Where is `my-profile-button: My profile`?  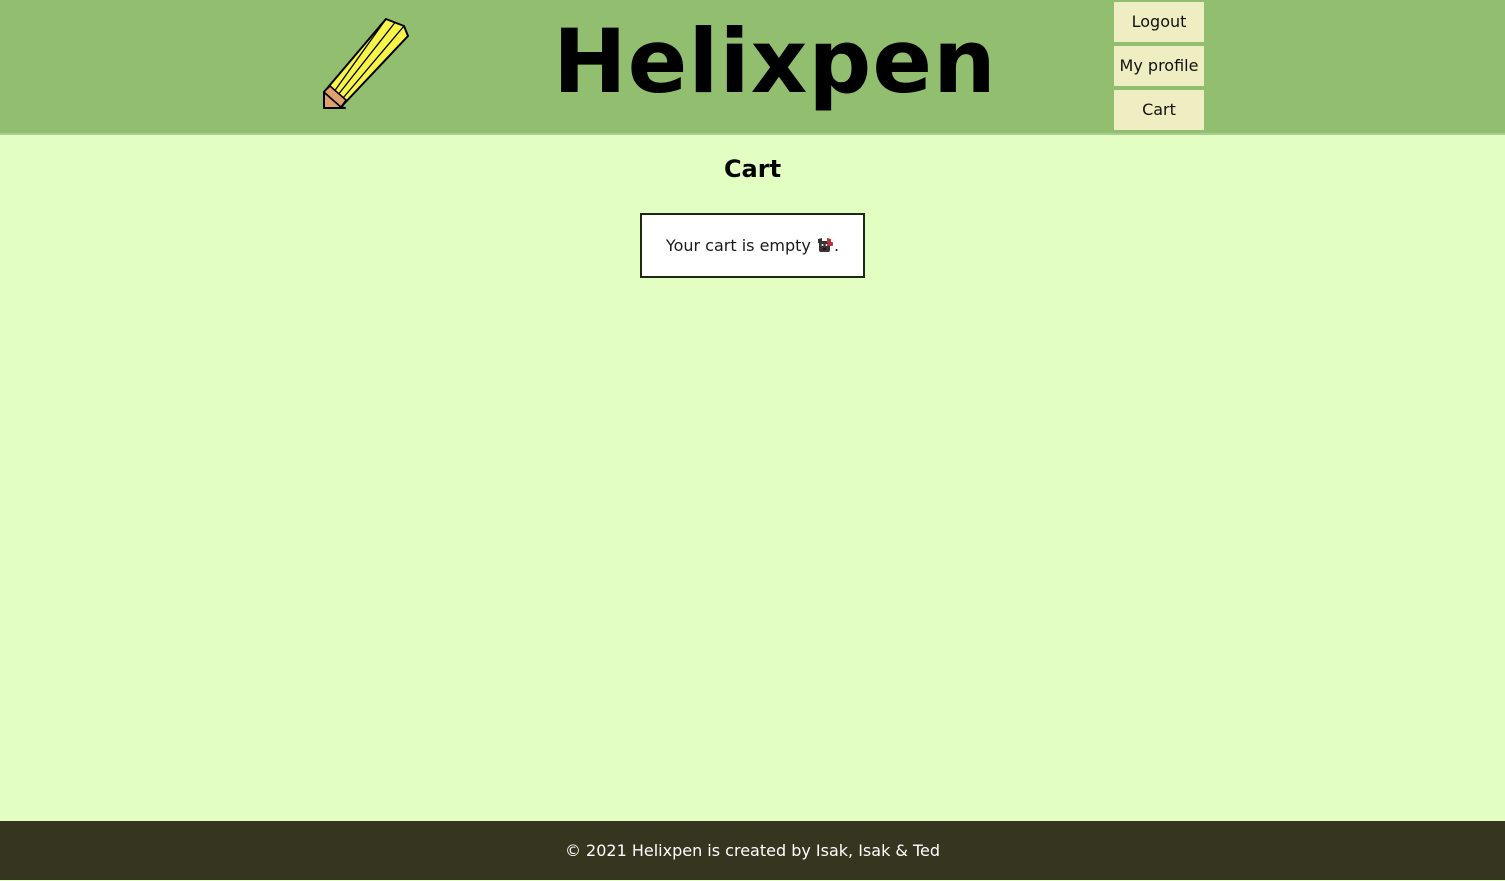 my-profile-button: My profile is located at coordinates (1159, 66).